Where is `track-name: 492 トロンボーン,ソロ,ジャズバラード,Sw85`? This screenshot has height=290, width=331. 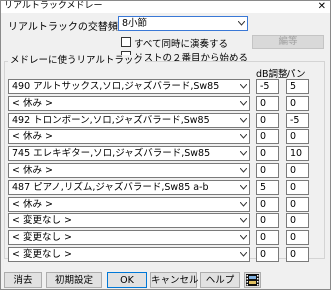
track-name: 492 トロンボーン,ソロ,ジャズバラード,Sw85 is located at coordinates (111, 120).